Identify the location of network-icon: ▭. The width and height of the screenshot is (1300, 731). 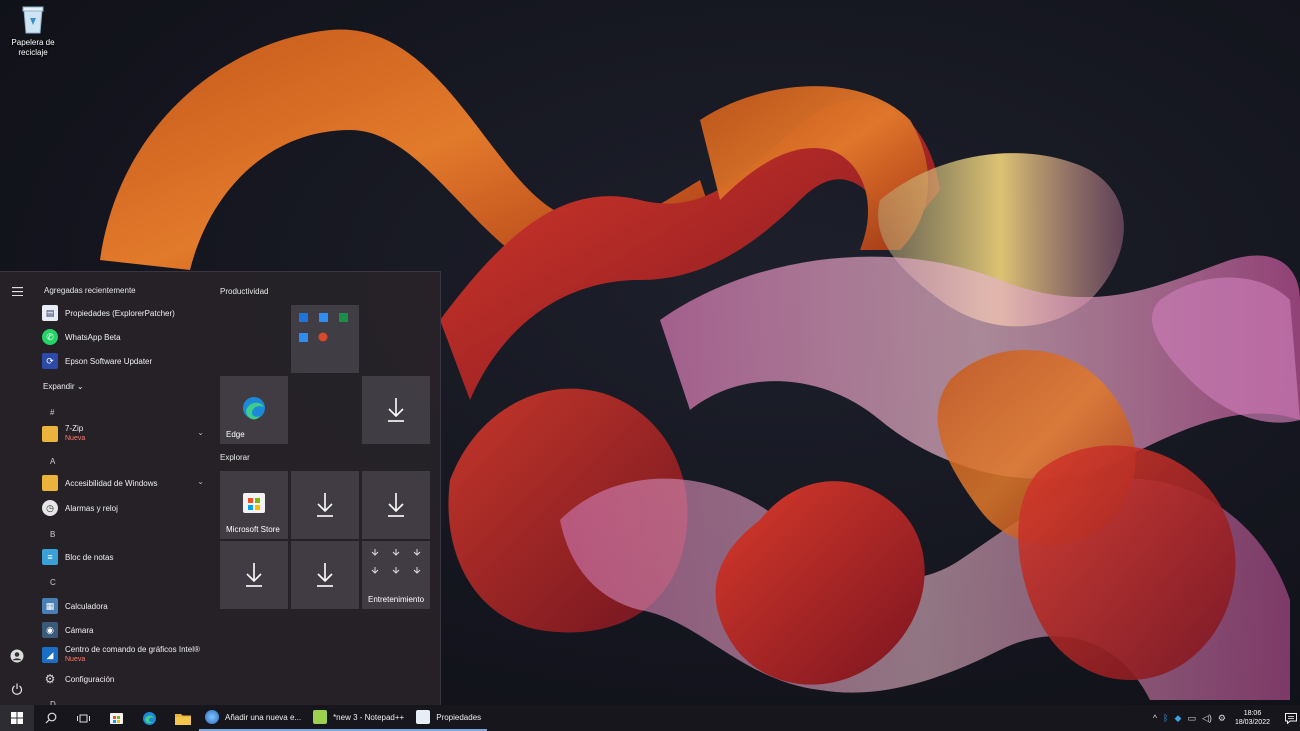
(1191, 718).